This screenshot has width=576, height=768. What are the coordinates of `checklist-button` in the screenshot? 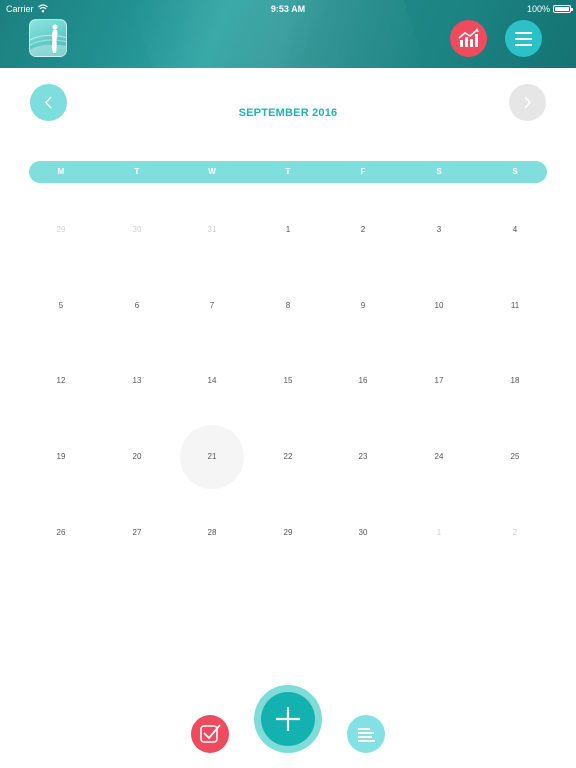 It's located at (210, 734).